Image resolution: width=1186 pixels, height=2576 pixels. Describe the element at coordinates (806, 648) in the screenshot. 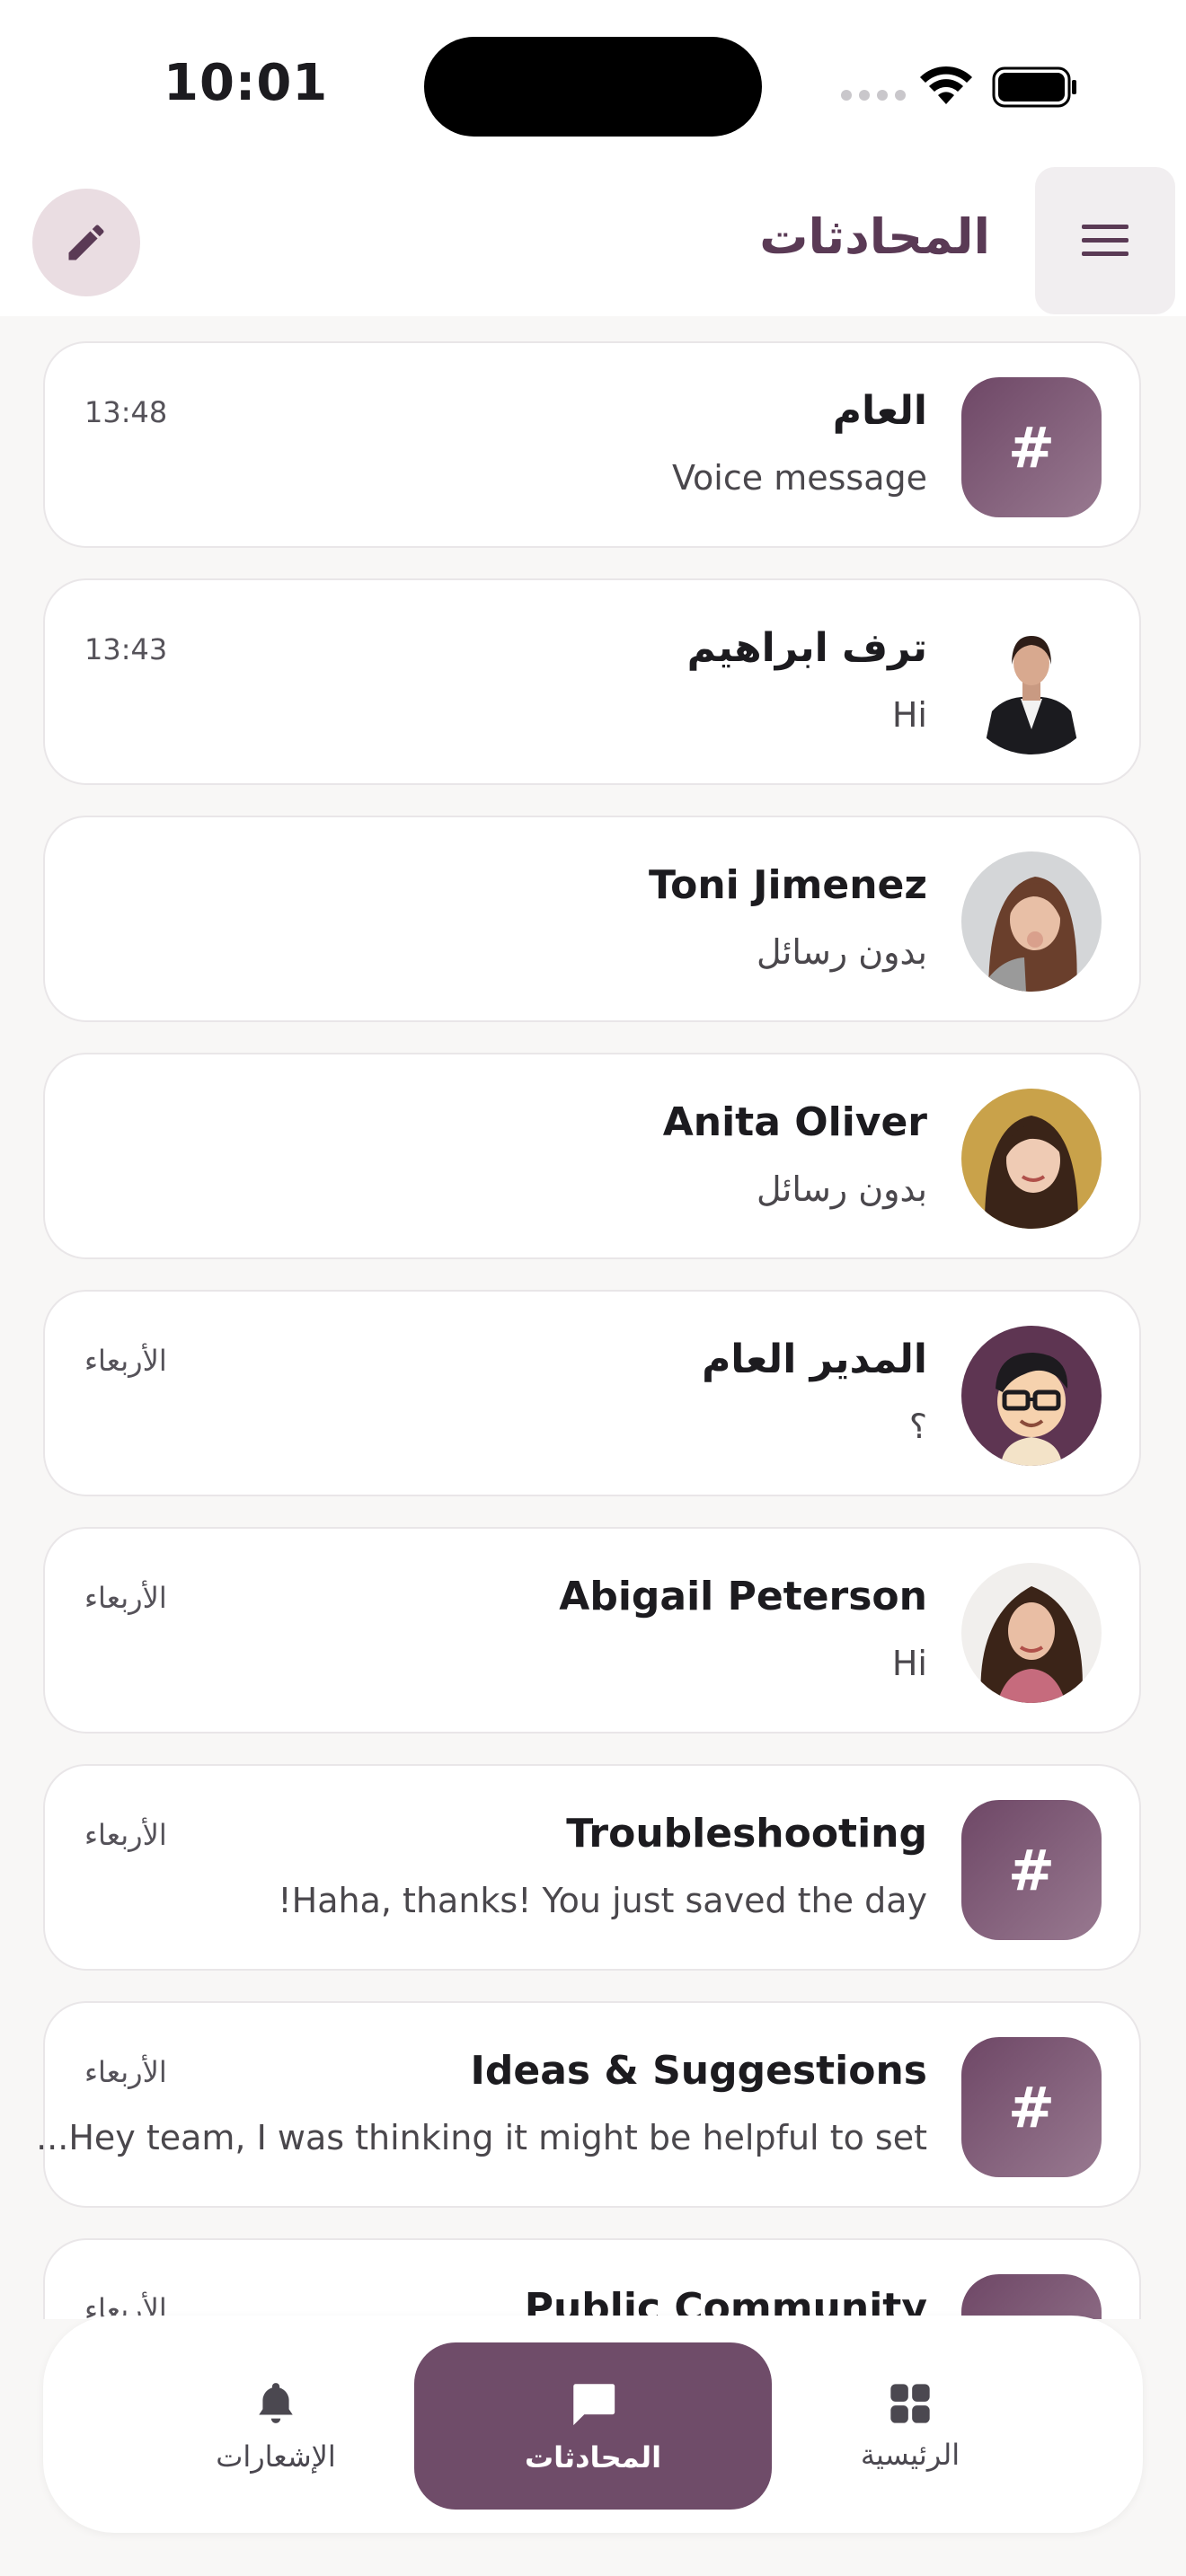

I see `conversation-name: ترف ابراهيم` at that location.